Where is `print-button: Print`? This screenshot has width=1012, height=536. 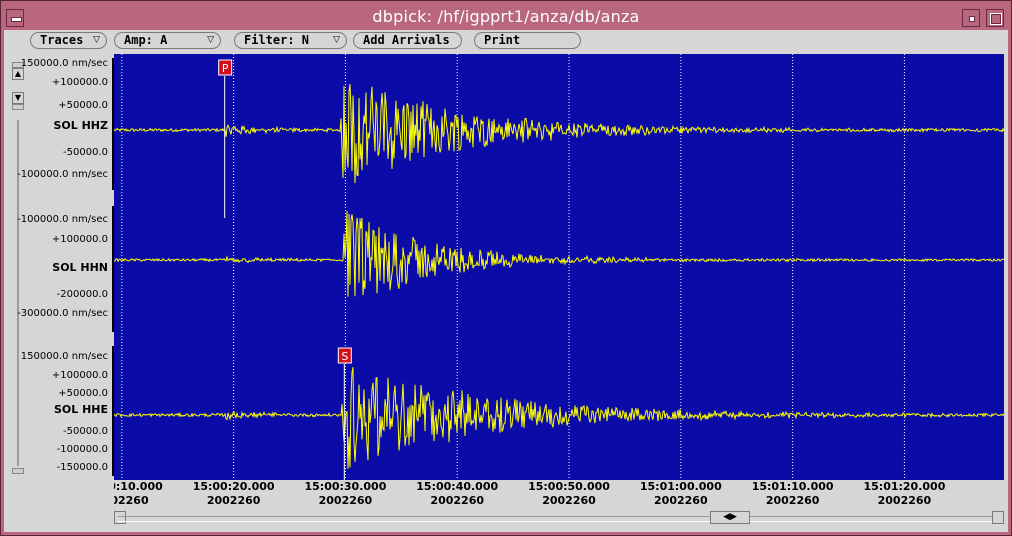 print-button: Print is located at coordinates (527, 40).